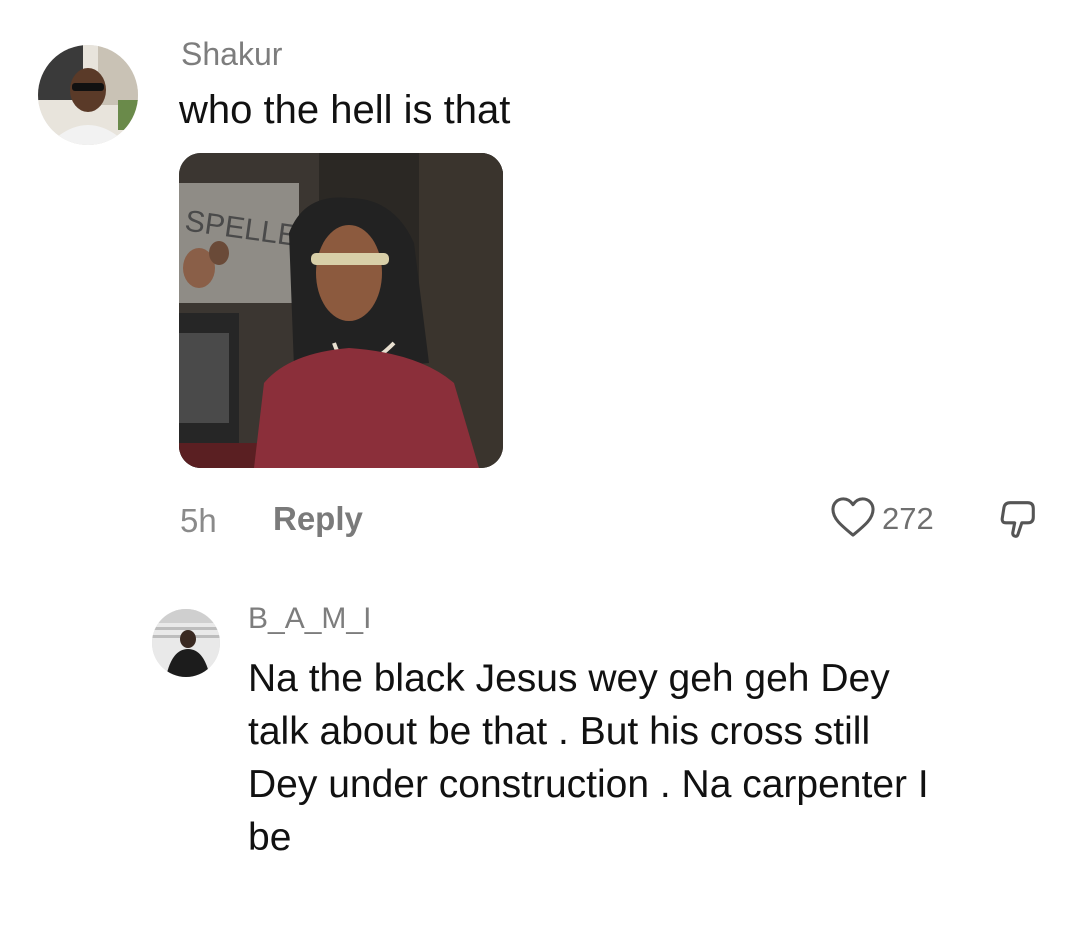 This screenshot has height=925, width=1080. Describe the element at coordinates (309, 619) in the screenshot. I see `comment-username: B_A_M_I` at that location.